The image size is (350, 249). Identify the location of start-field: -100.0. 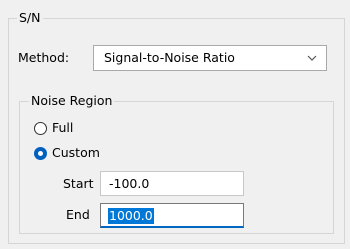
(172, 183).